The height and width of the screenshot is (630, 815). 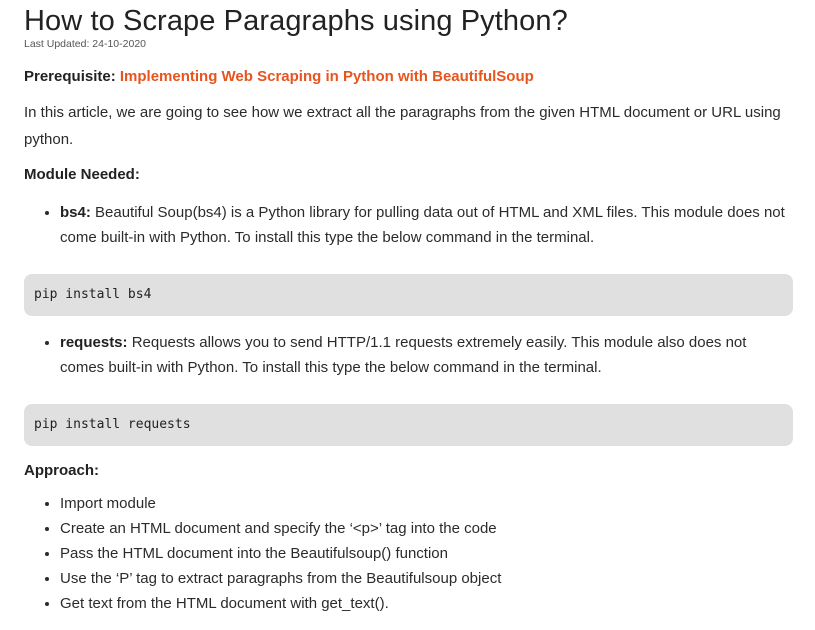 What do you see at coordinates (72, 76) in the screenshot?
I see `prerequisite-label: Prerequisite:` at bounding box center [72, 76].